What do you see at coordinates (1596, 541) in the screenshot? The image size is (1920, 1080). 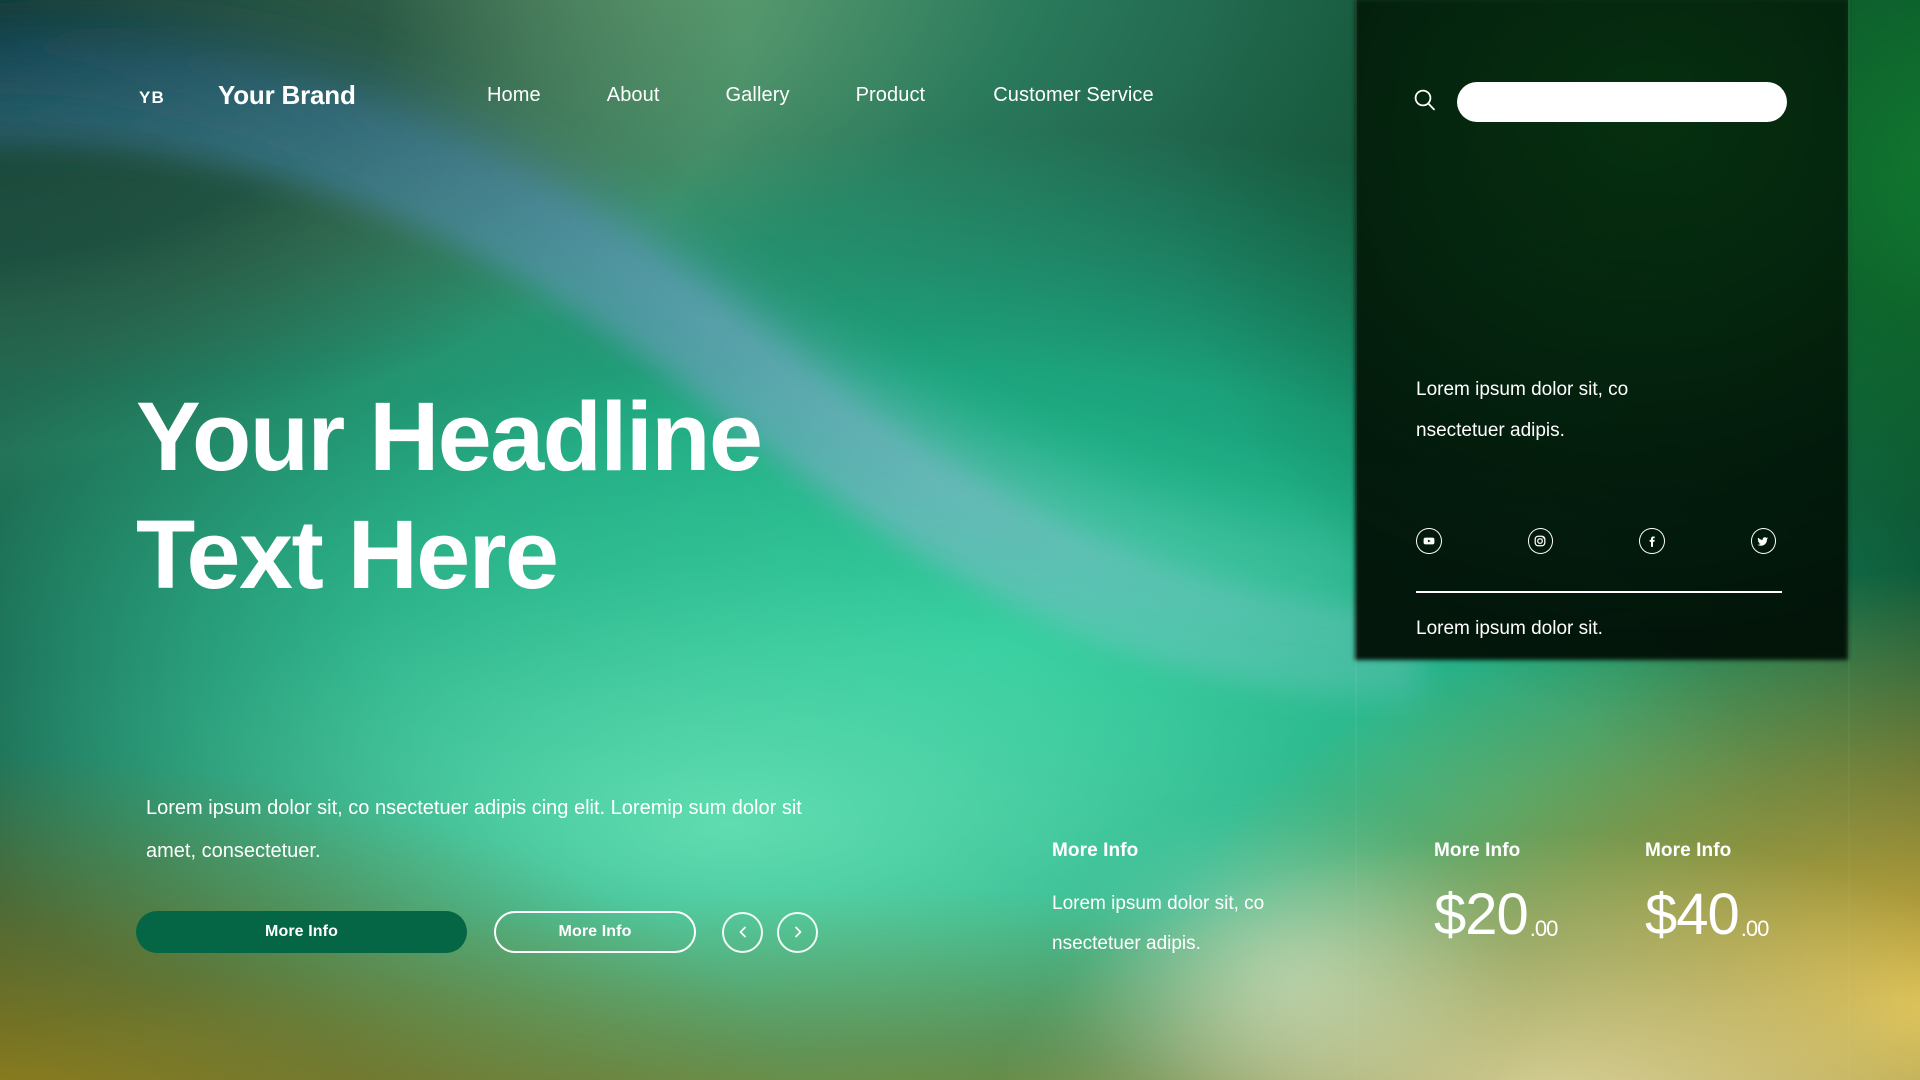 I see `social-links` at bounding box center [1596, 541].